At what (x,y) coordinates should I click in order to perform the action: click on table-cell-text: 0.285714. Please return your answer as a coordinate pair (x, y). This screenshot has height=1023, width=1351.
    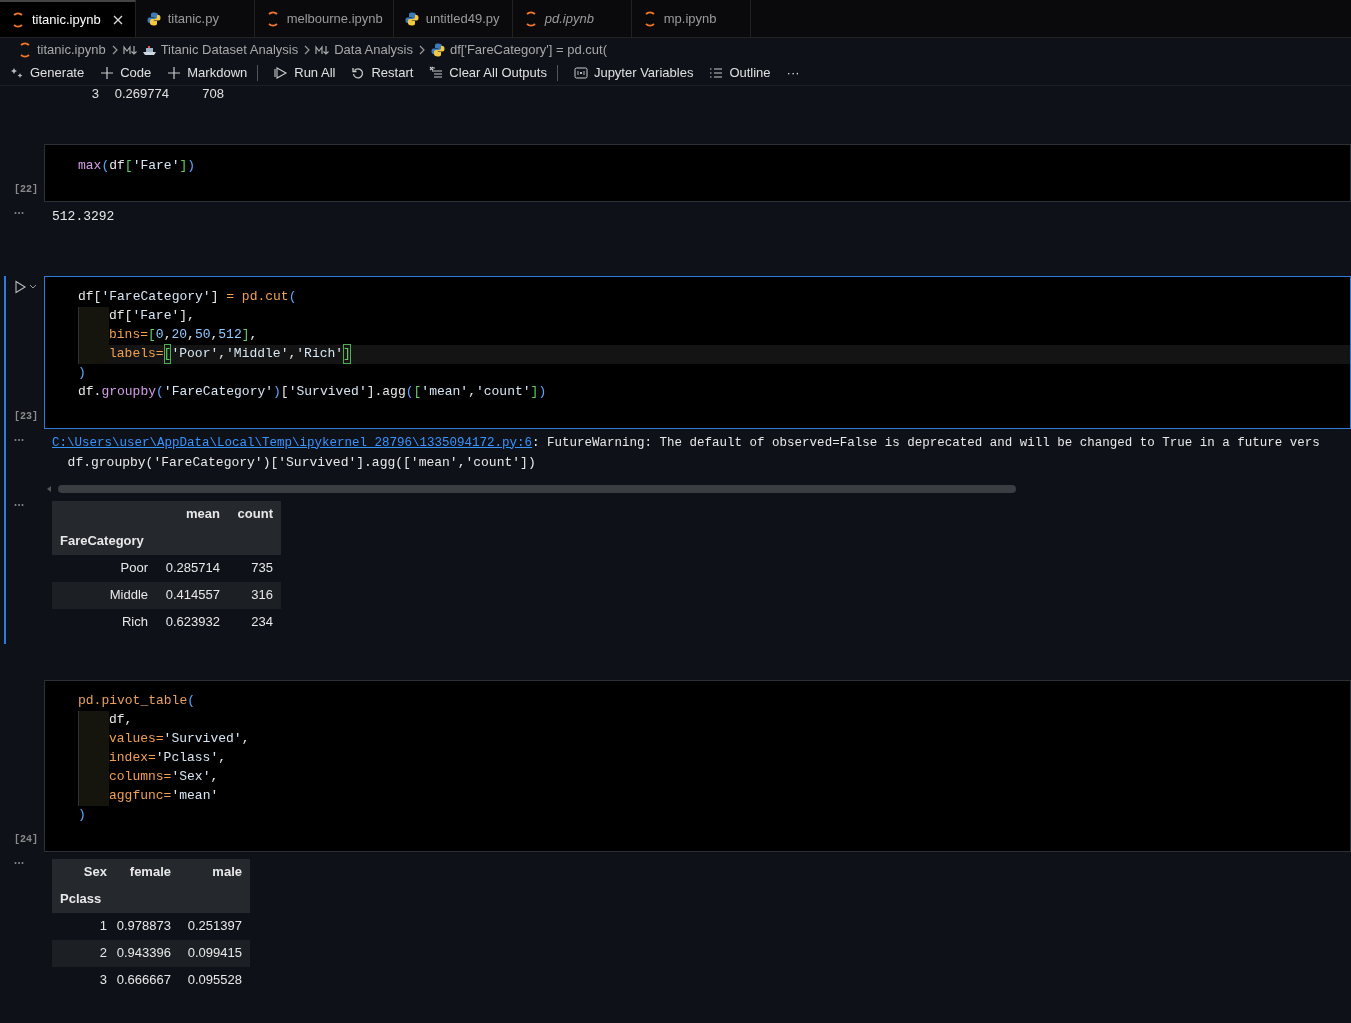
    Looking at the image, I should click on (192, 568).